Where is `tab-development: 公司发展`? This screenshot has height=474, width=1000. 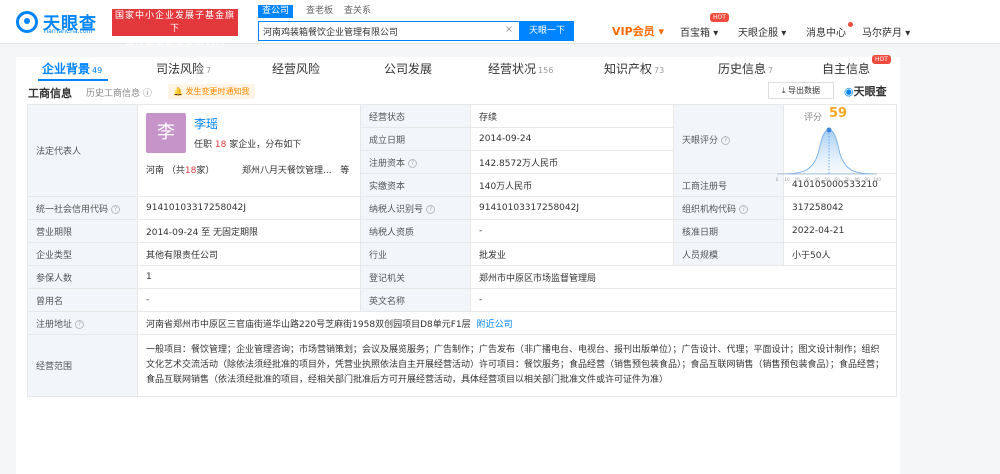
tab-development: 公司发展 is located at coordinates (408, 68).